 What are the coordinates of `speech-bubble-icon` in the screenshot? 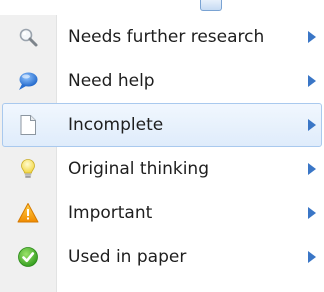 It's located at (28, 81).